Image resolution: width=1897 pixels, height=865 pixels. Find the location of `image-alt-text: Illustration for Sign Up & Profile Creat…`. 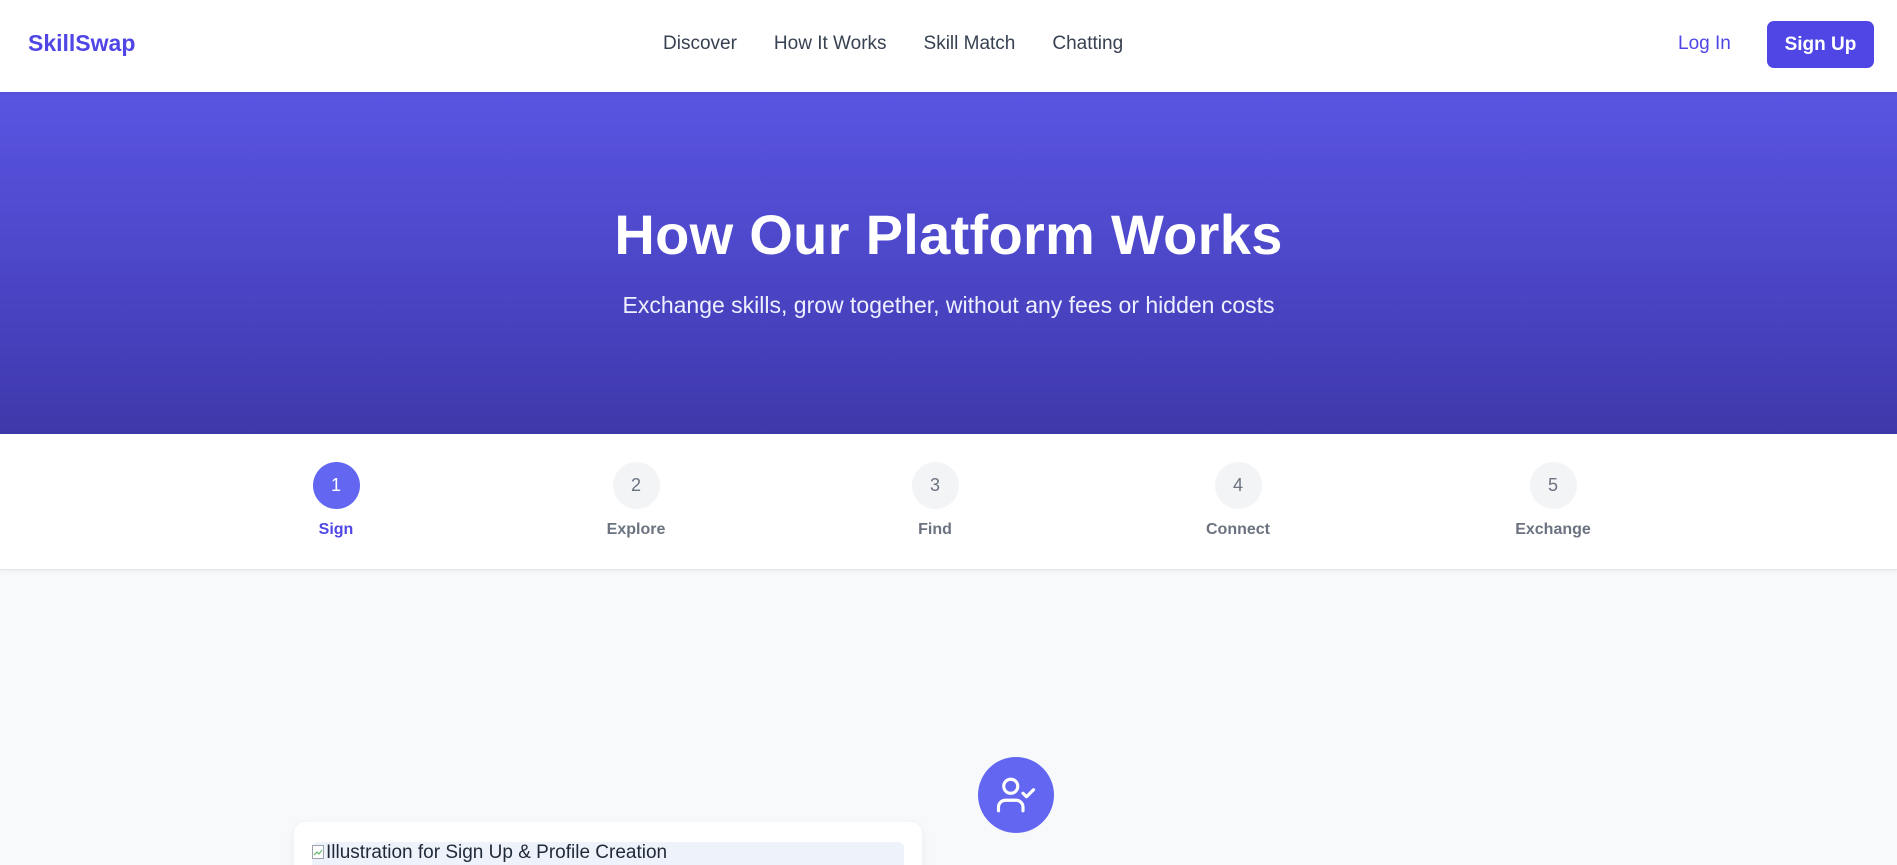

image-alt-text: Illustration for Sign Up & Profile Creat… is located at coordinates (489, 853).